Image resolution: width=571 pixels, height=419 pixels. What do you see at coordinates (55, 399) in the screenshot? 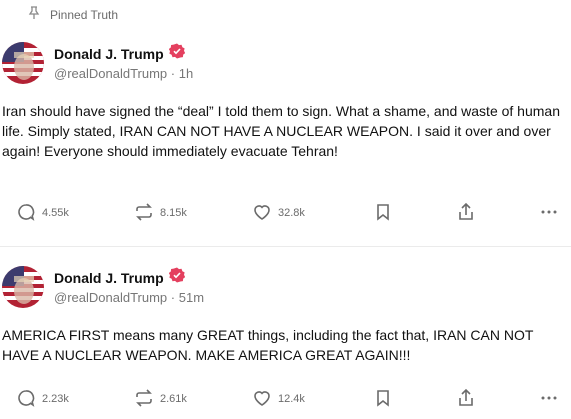
I see `reply-count: 2.23k` at bounding box center [55, 399].